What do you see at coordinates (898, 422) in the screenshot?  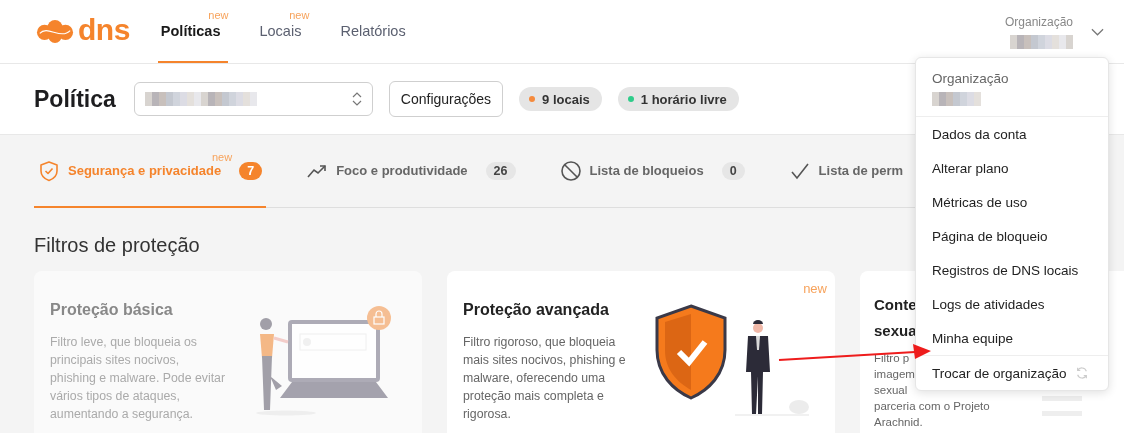 I see `card-text-fragment: Arachnid.` at bounding box center [898, 422].